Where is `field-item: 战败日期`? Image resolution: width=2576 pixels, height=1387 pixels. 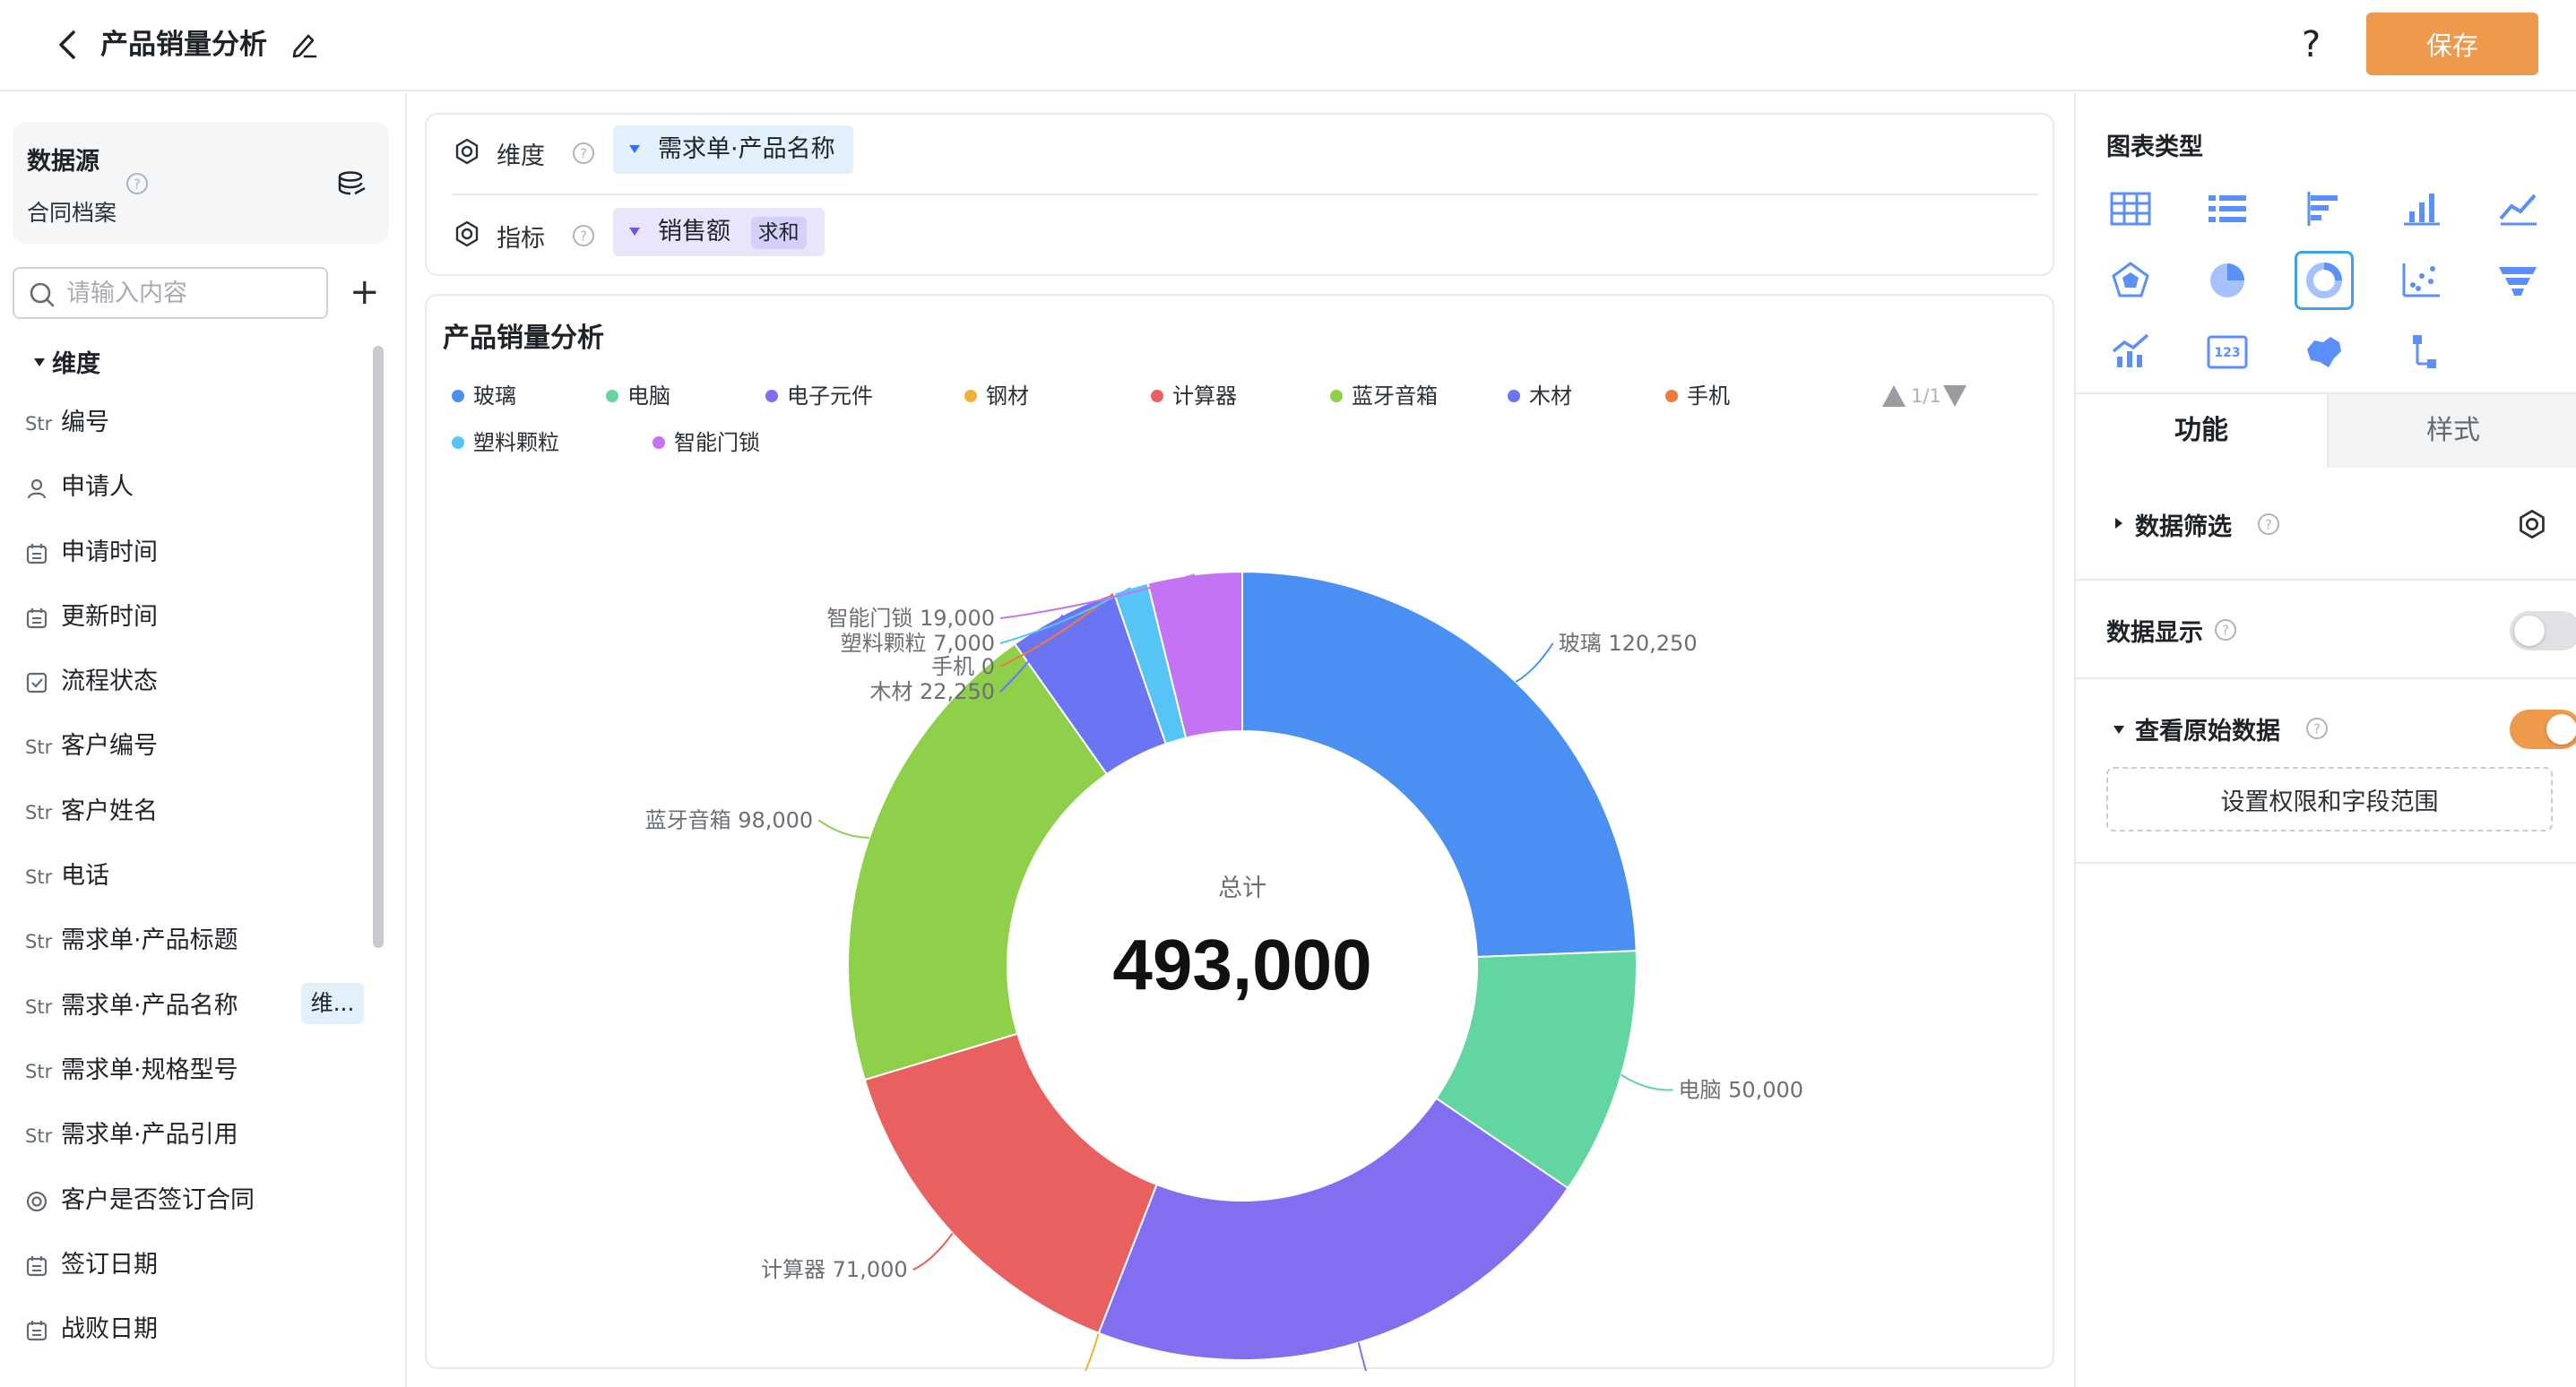
field-item: 战败日期 is located at coordinates (200, 1329).